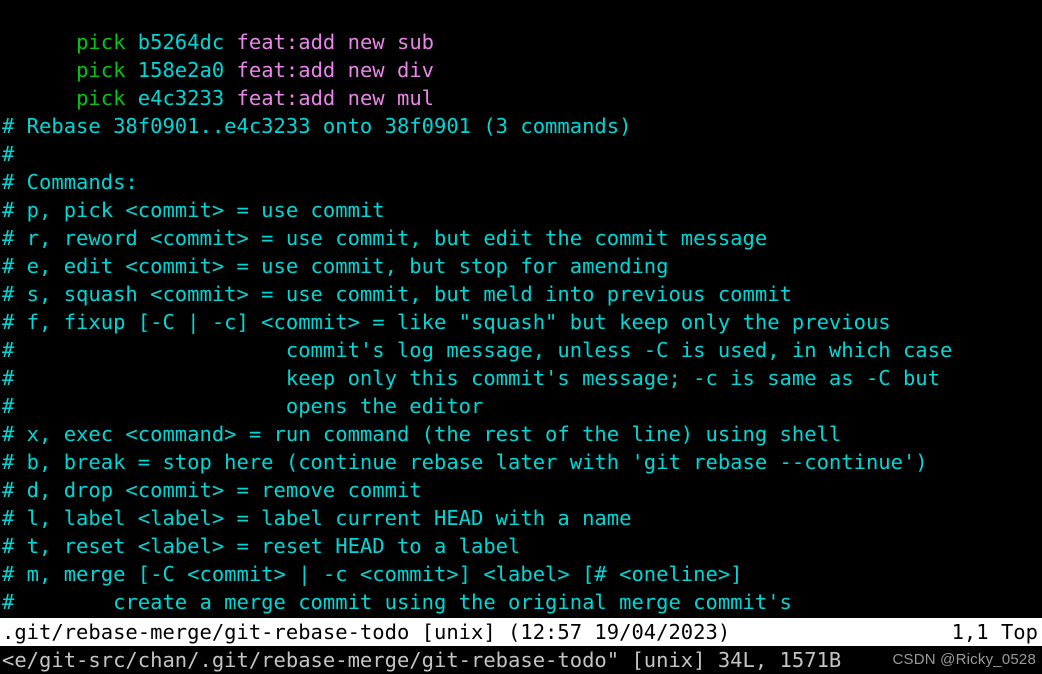  What do you see at coordinates (994, 632) in the screenshot?
I see `status-bar-cursor-position: 1,1 Top` at bounding box center [994, 632].